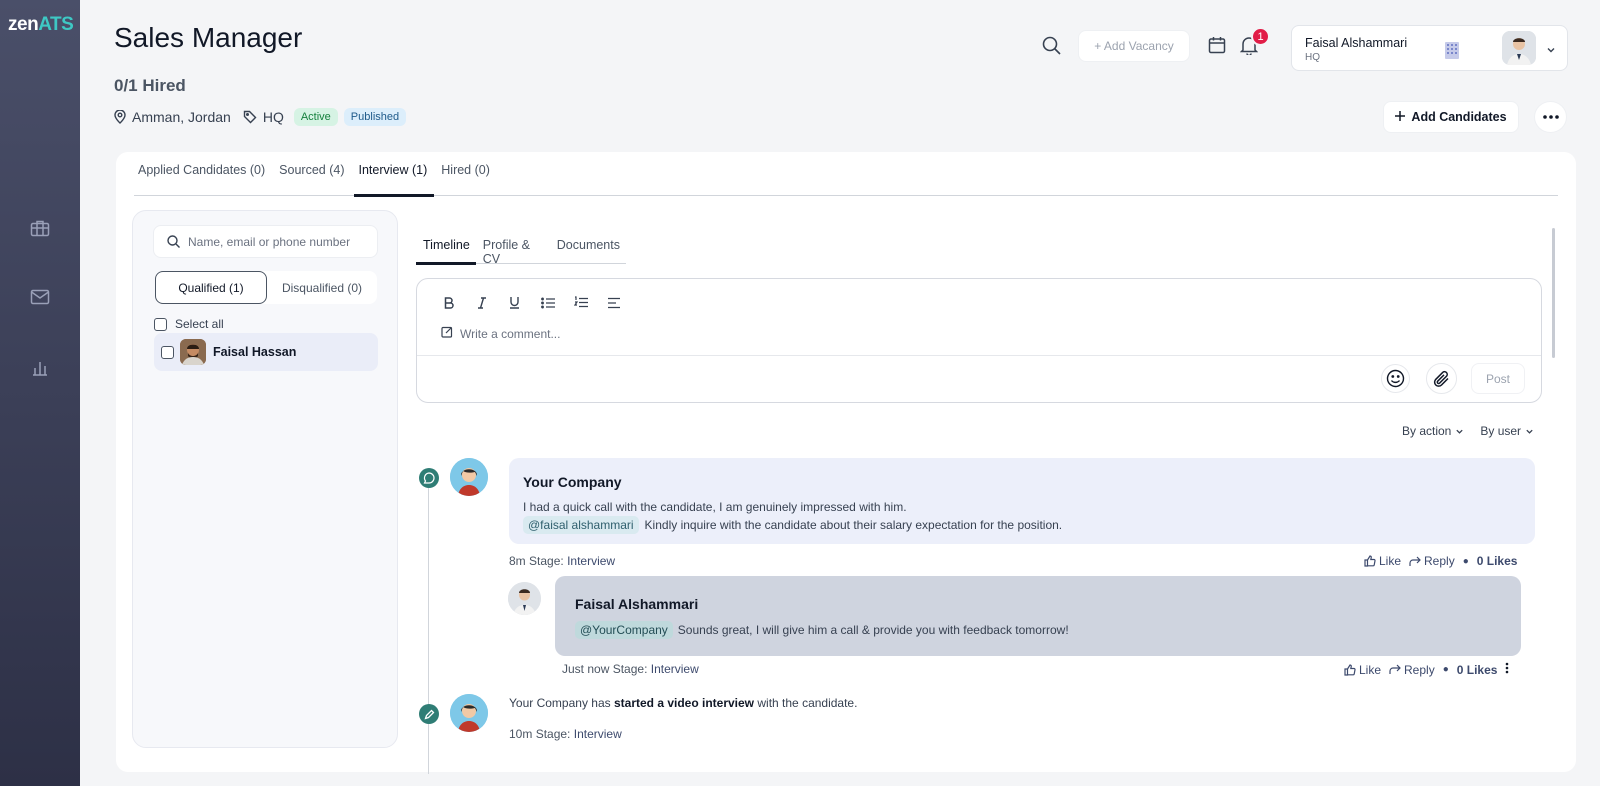  What do you see at coordinates (1260, 36) in the screenshot?
I see `notification-count-badge: 1` at bounding box center [1260, 36].